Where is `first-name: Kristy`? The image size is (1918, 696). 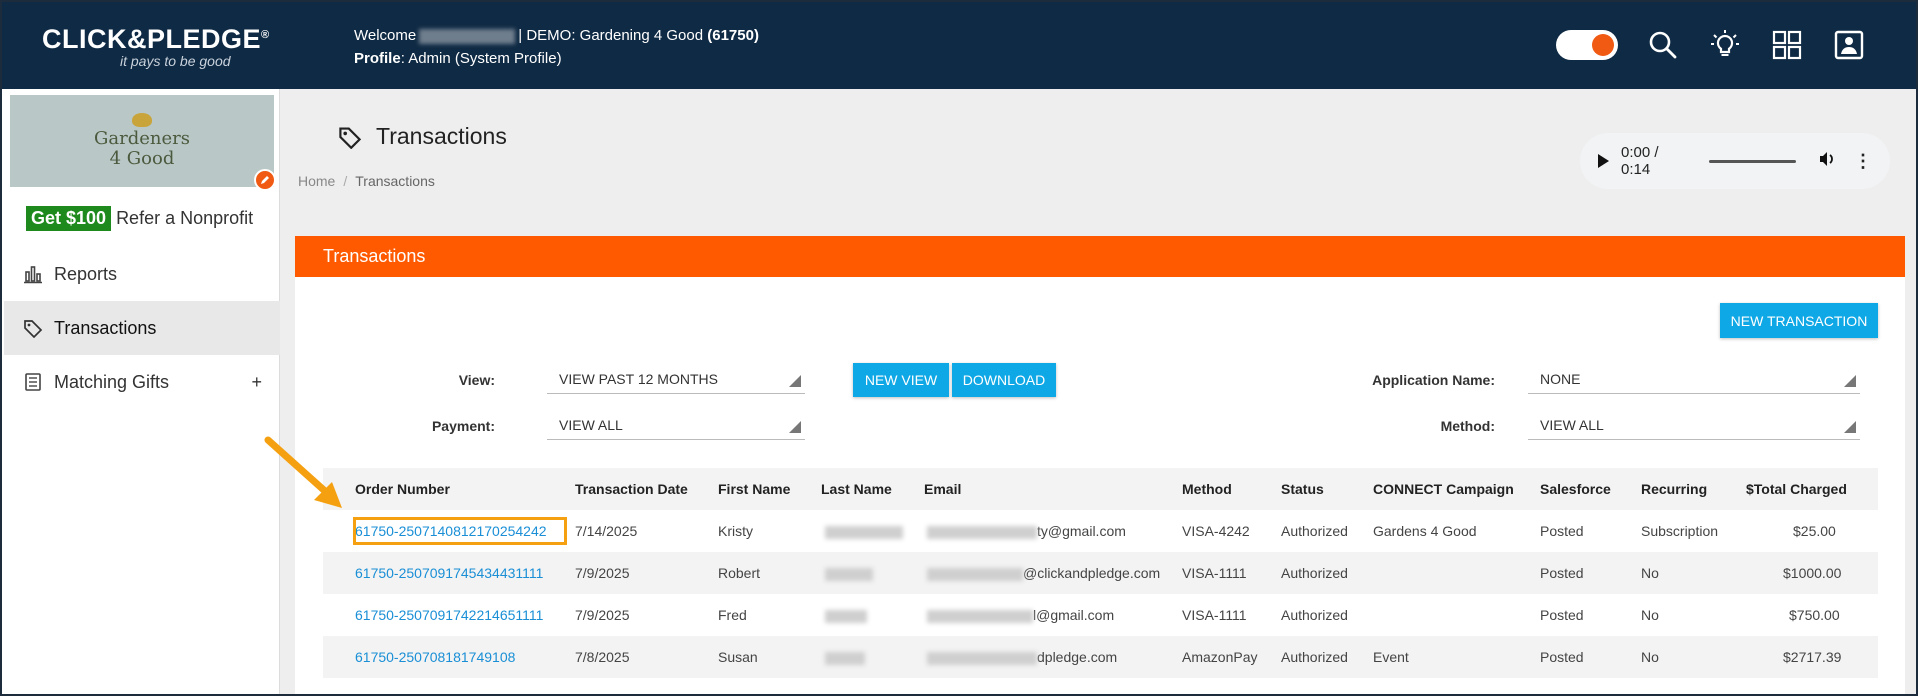
first-name: Kristy is located at coordinates (735, 531).